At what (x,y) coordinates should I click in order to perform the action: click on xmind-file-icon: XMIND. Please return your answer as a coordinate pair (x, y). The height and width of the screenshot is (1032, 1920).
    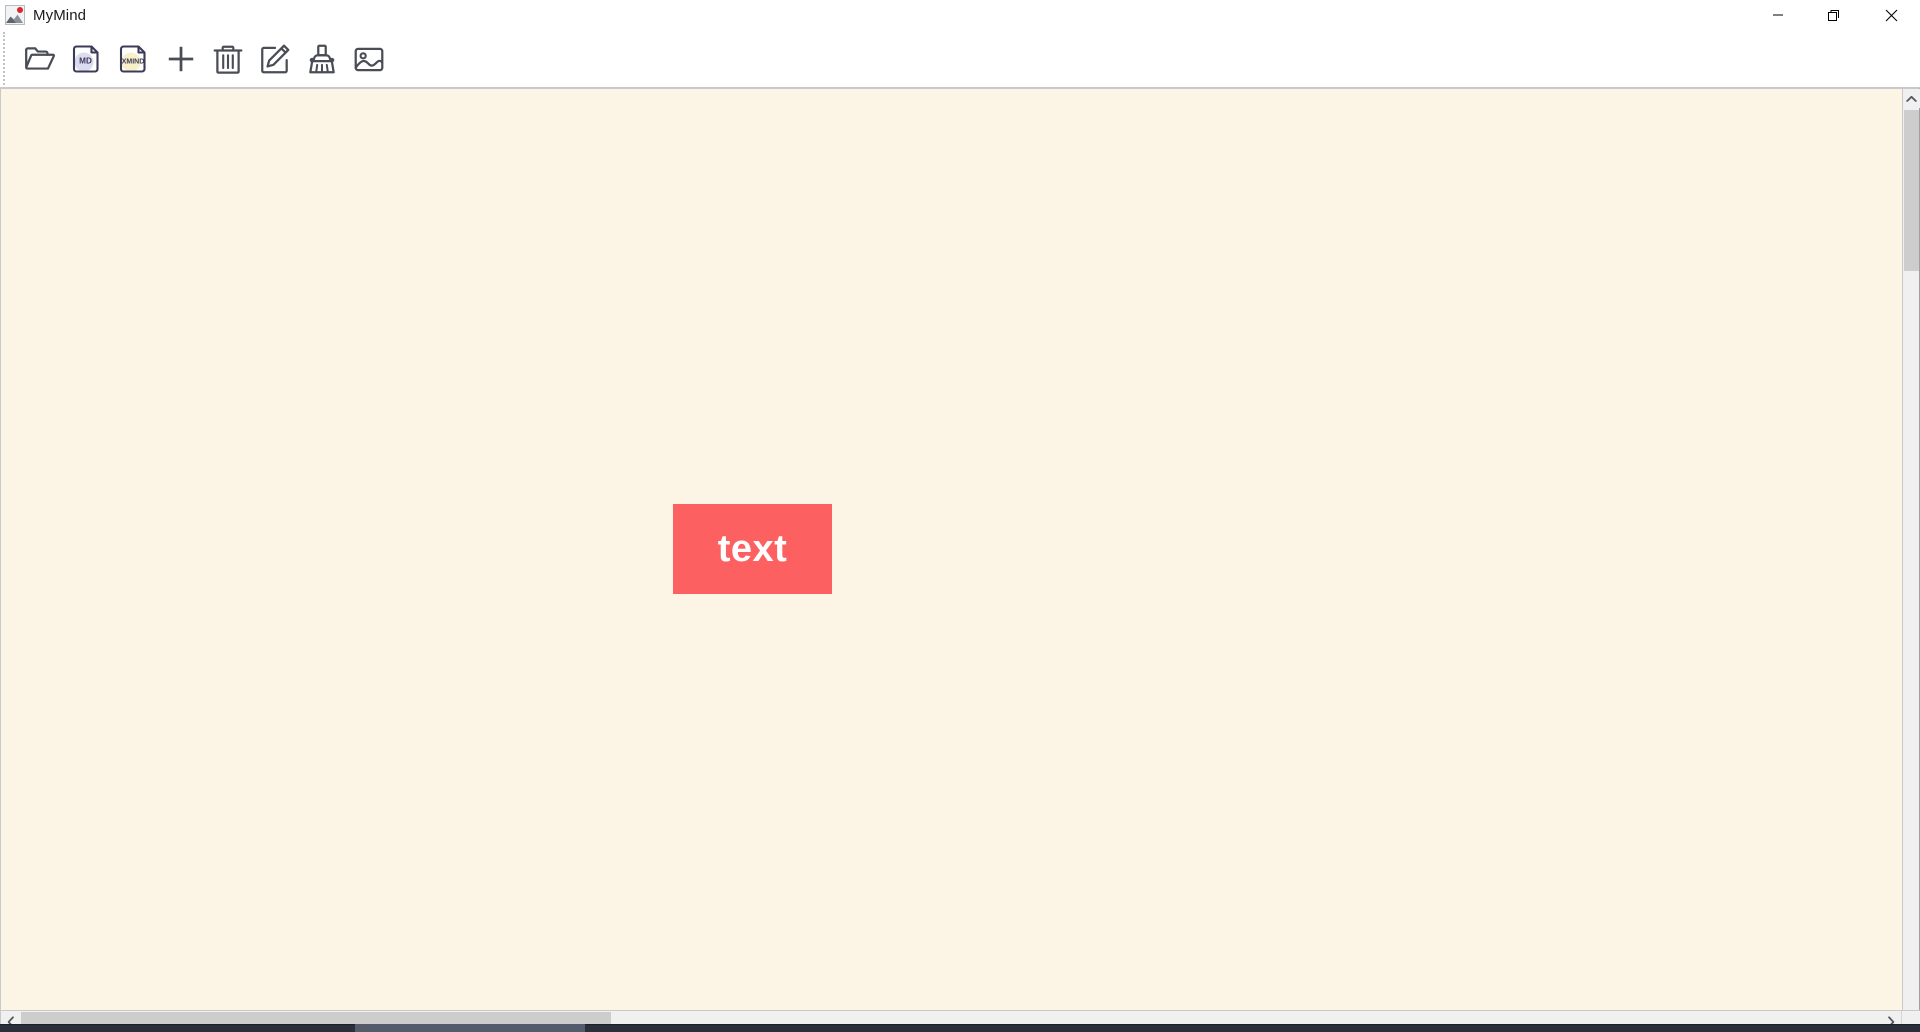
    Looking at the image, I should click on (132, 58).